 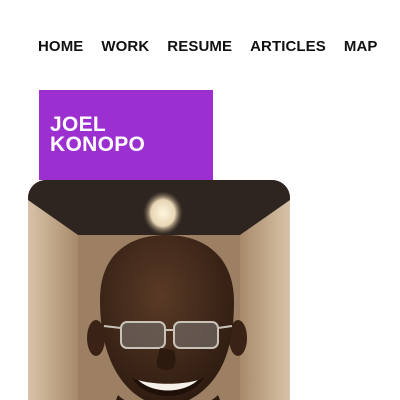 I want to click on nav-link-work: WORK, so click(x=125, y=47).